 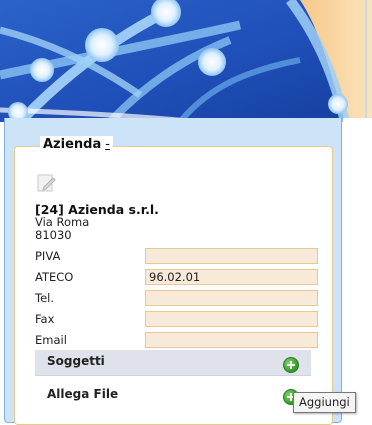 What do you see at coordinates (83, 394) in the screenshot?
I see `allega-file-label: Allega File` at bounding box center [83, 394].